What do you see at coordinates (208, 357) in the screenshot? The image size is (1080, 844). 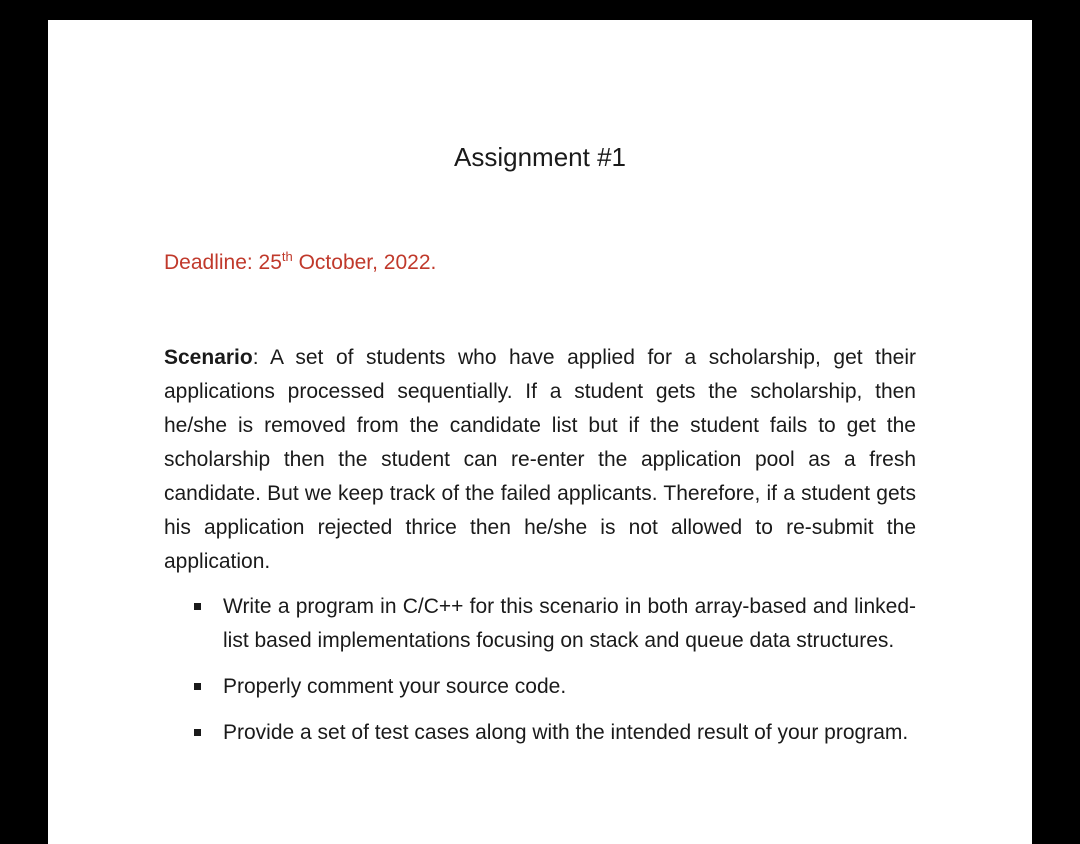 I see `scenario-label: Scenario` at bounding box center [208, 357].